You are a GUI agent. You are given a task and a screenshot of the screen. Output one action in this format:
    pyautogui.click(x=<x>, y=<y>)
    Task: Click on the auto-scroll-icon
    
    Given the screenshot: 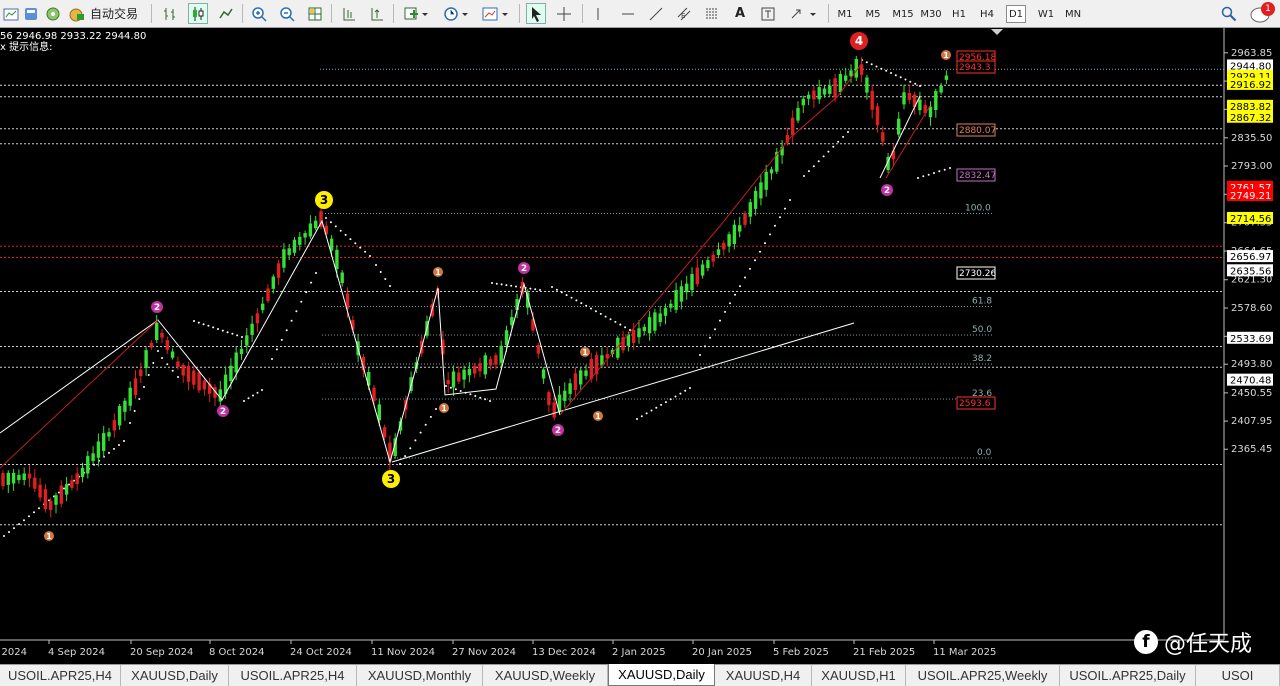 What is the action you would take?
    pyautogui.click(x=377, y=13)
    